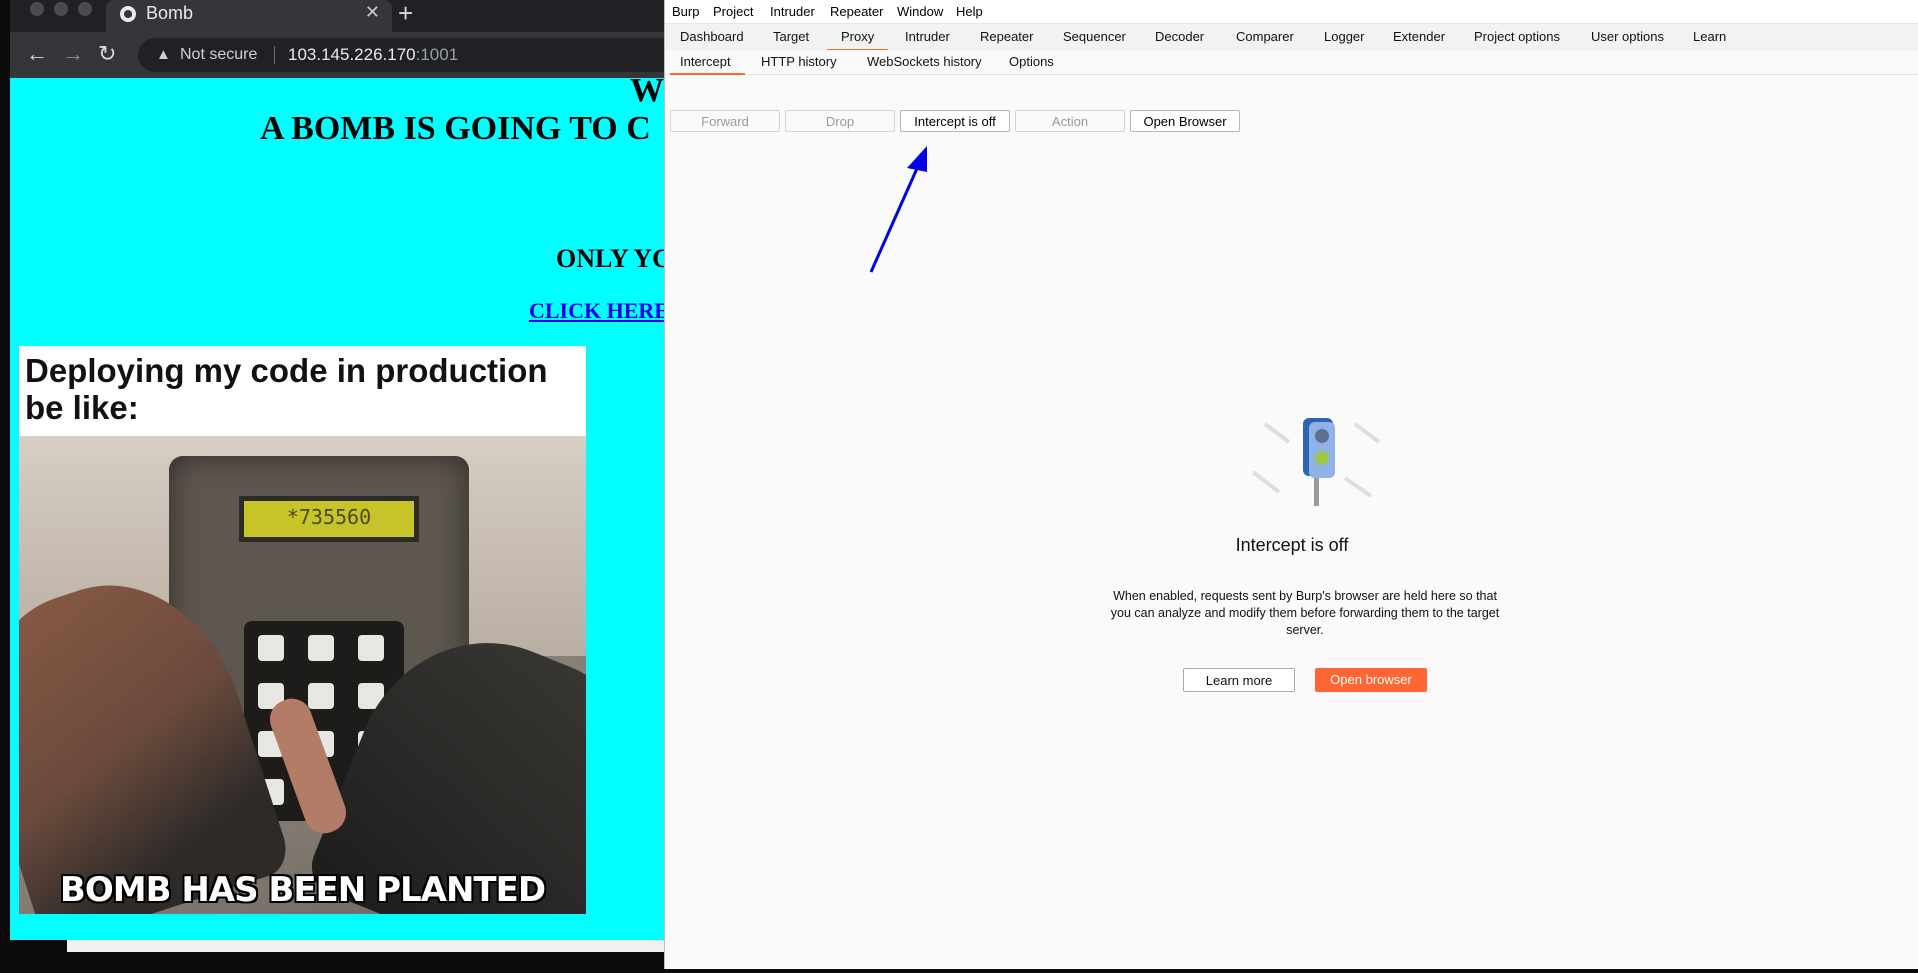 The width and height of the screenshot is (1918, 973). I want to click on tab-learn: Learn, so click(1709, 36).